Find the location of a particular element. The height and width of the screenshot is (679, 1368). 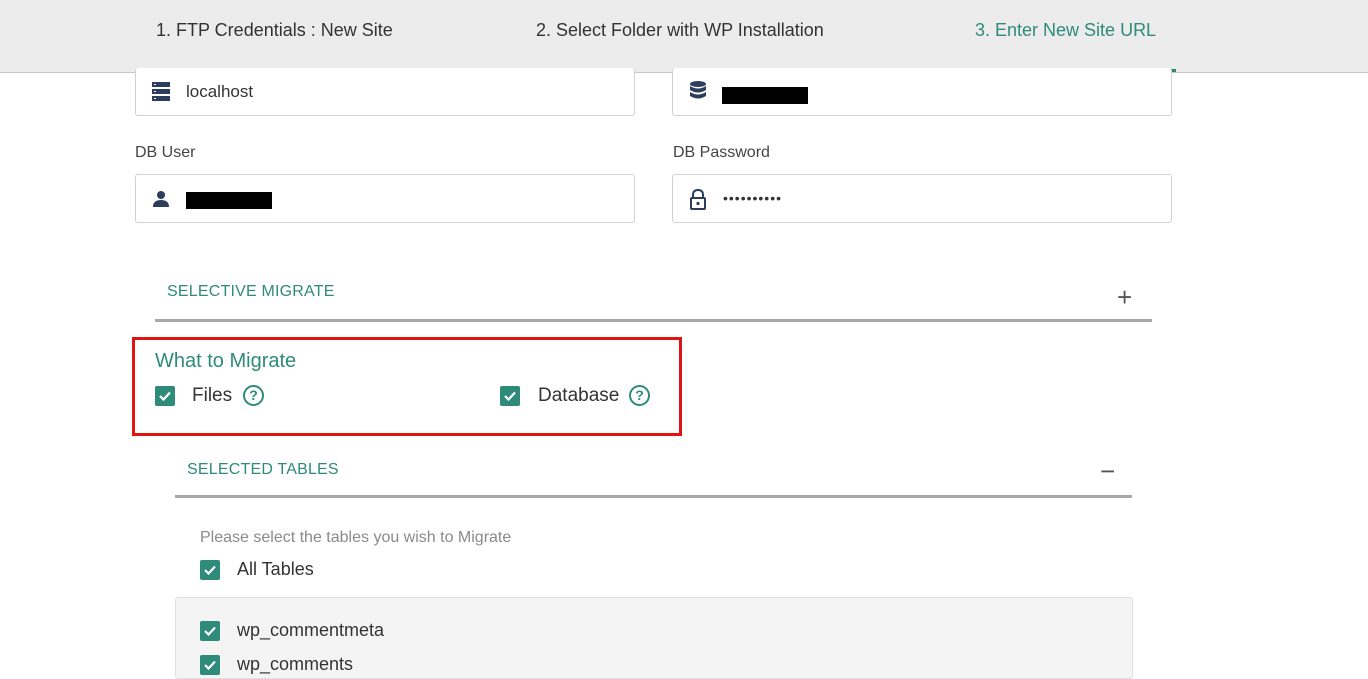

tab-enter-site-url: 3. Enter New Site URL is located at coordinates (1065, 30).